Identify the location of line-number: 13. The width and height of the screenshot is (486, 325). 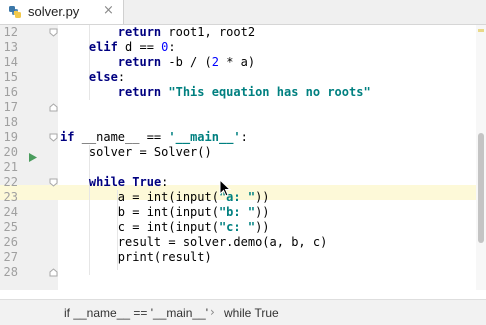
(10, 47).